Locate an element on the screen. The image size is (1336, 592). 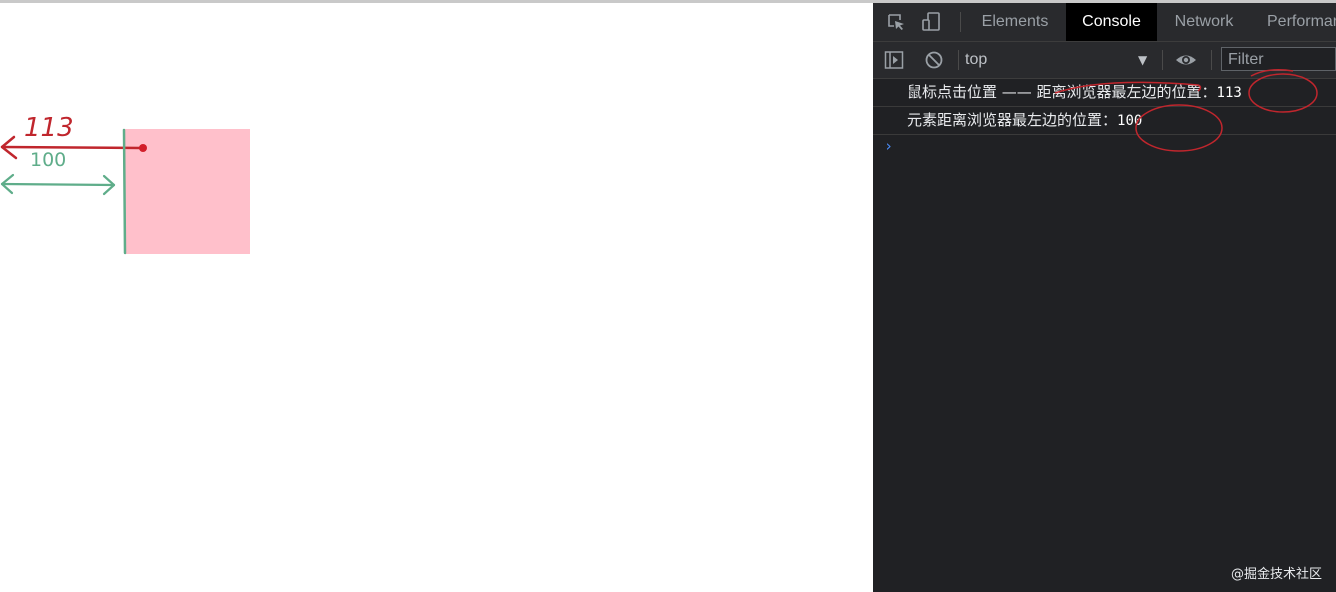
tab-console: Console is located at coordinates (1111, 22).